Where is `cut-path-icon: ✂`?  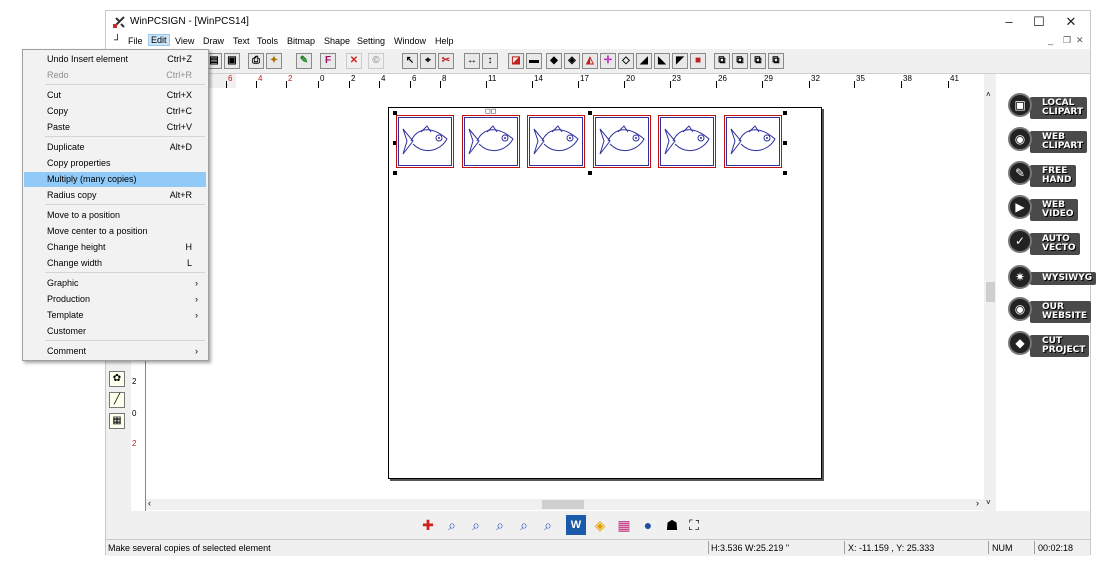
cut-path-icon: ✂ is located at coordinates (446, 61).